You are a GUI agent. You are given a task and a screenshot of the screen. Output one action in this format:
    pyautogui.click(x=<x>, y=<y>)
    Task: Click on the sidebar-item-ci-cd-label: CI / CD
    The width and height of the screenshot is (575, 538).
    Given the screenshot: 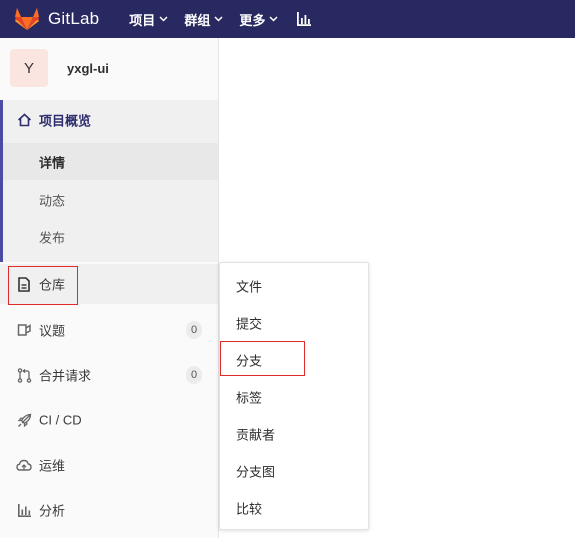 What is the action you would take?
    pyautogui.click(x=60, y=420)
    